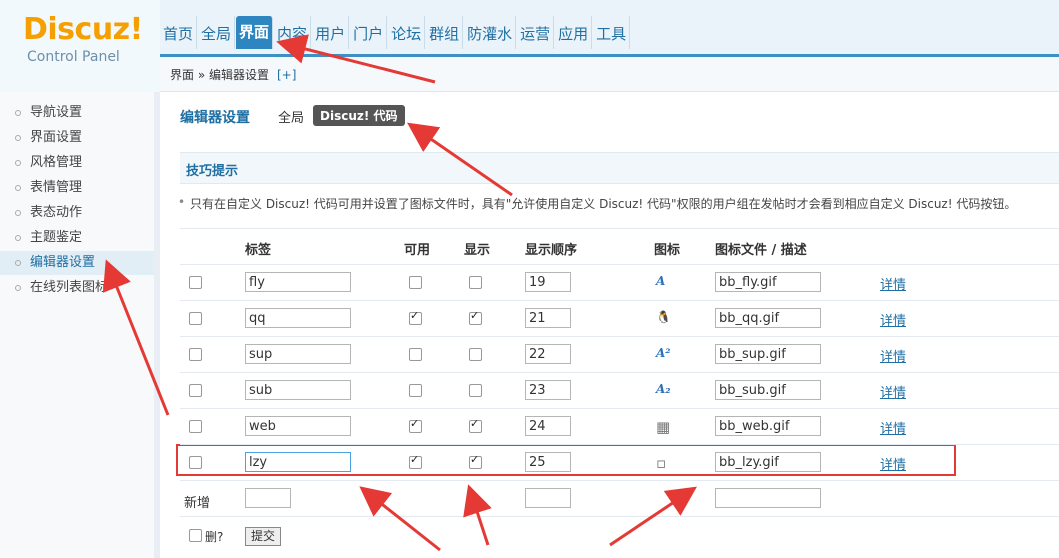 This screenshot has height=558, width=1059. I want to click on sidebar-item-nav-settings: 导航设置, so click(77, 113).